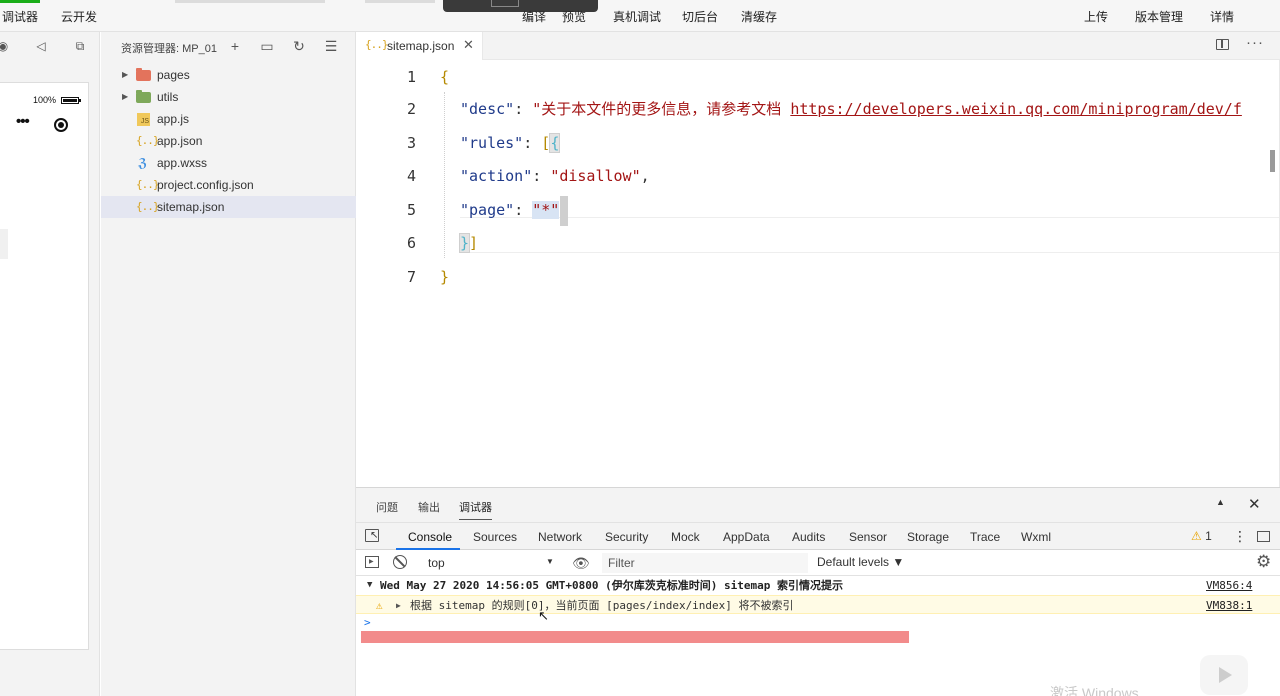  I want to click on sidebar-toggle-icon, so click(372, 562).